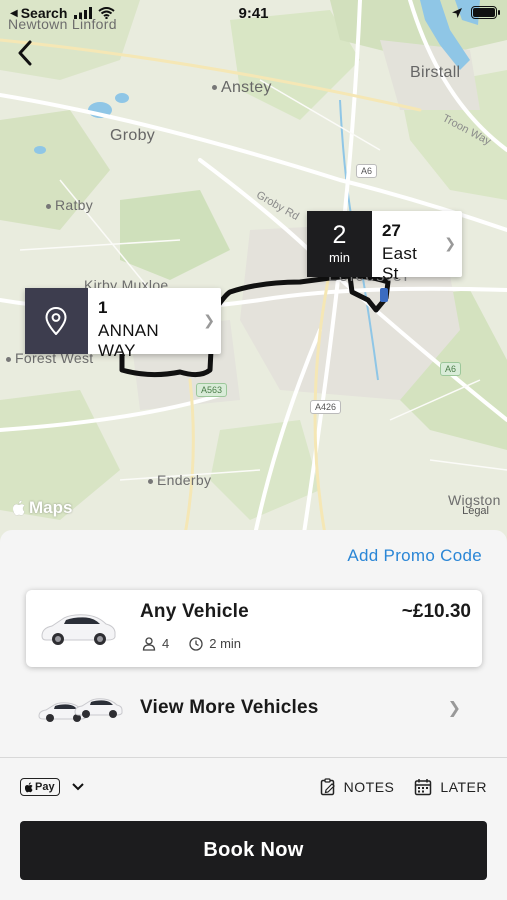  What do you see at coordinates (149, 643) in the screenshot?
I see `passenger-icon` at bounding box center [149, 643].